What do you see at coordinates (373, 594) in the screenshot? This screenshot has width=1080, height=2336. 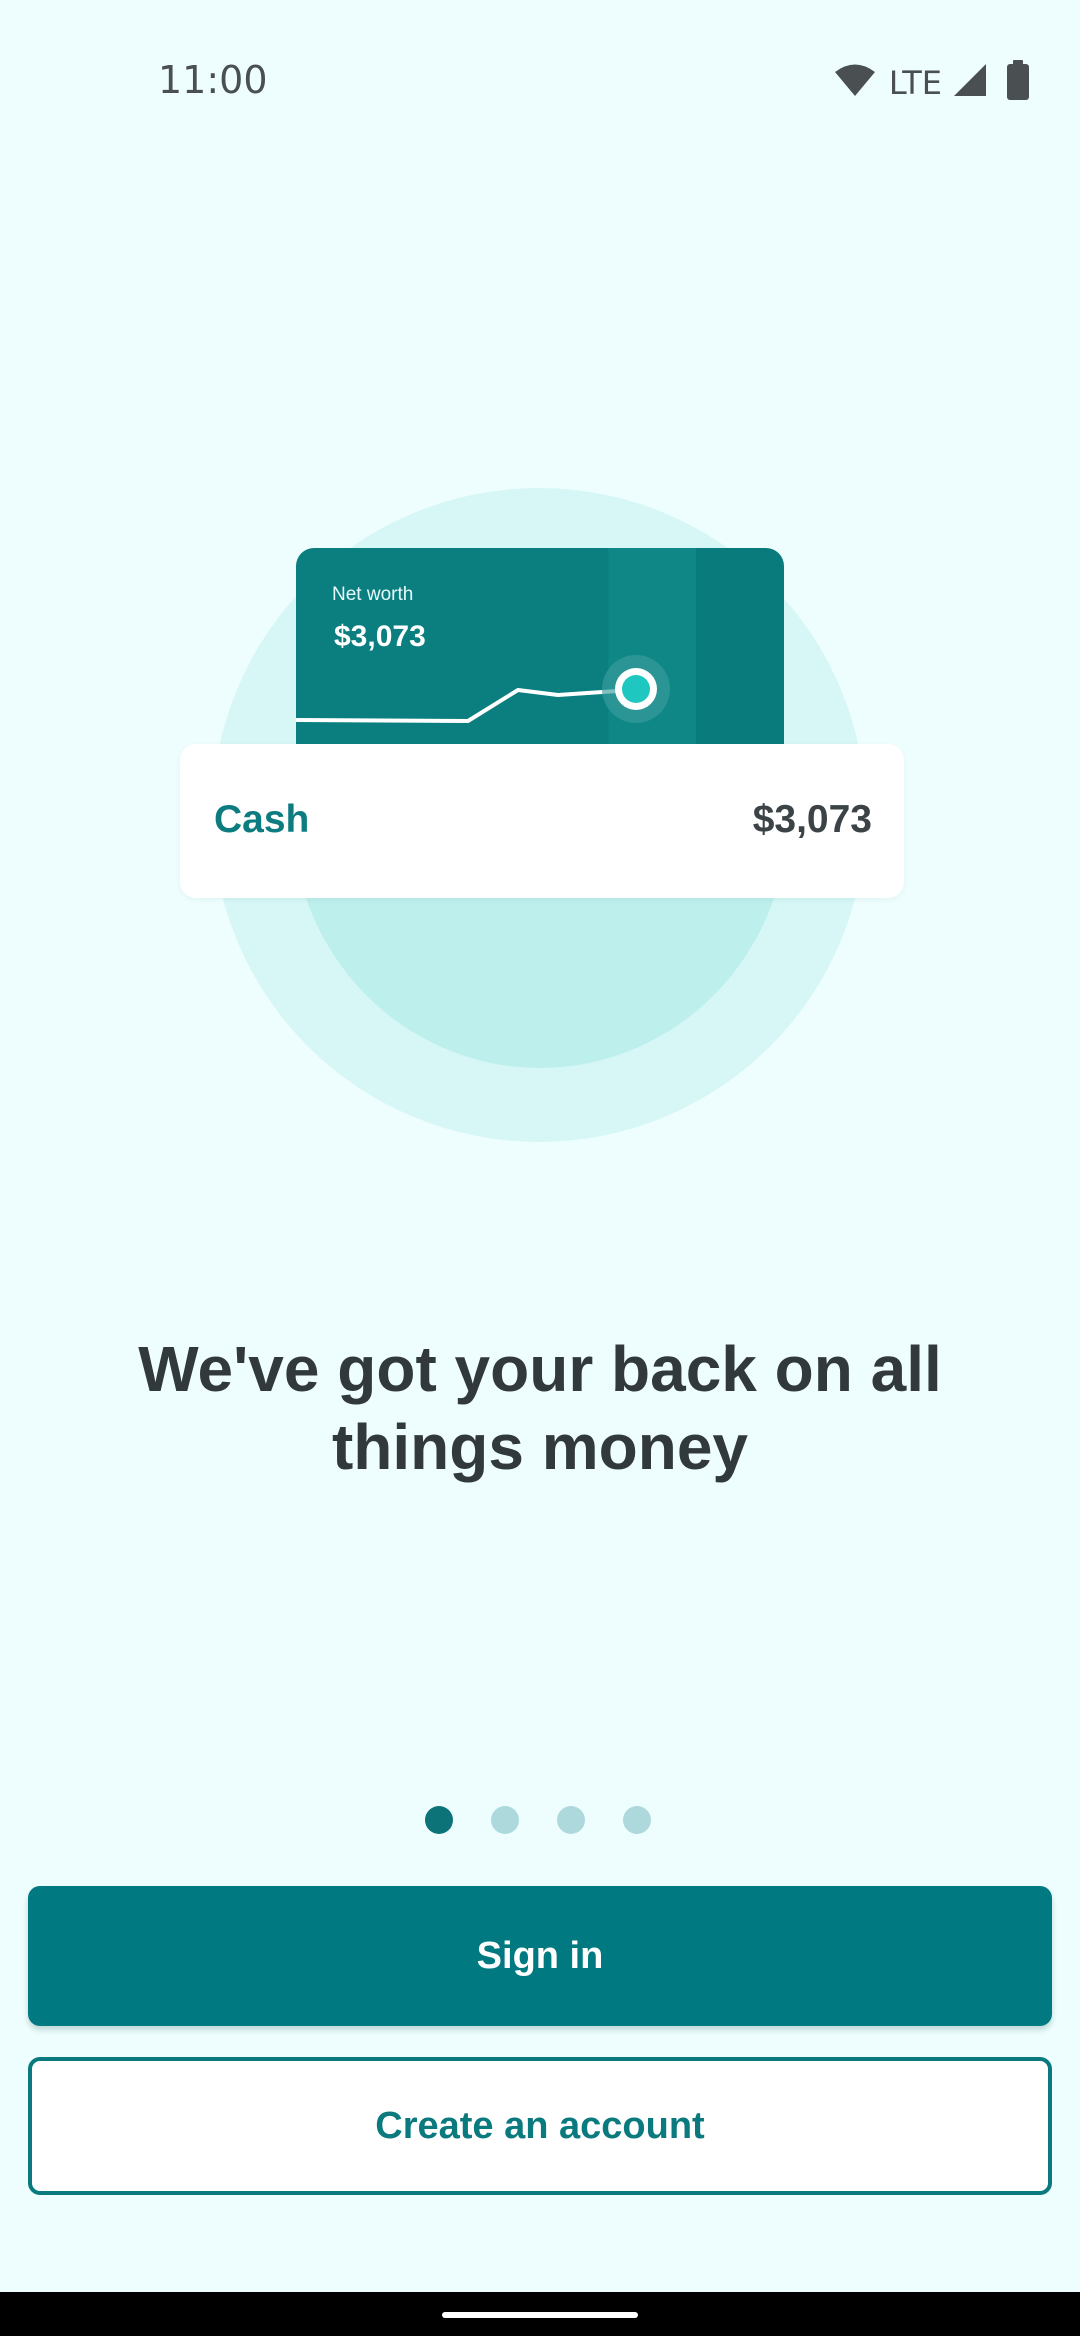 I see `networth-label: Net worth` at bounding box center [373, 594].